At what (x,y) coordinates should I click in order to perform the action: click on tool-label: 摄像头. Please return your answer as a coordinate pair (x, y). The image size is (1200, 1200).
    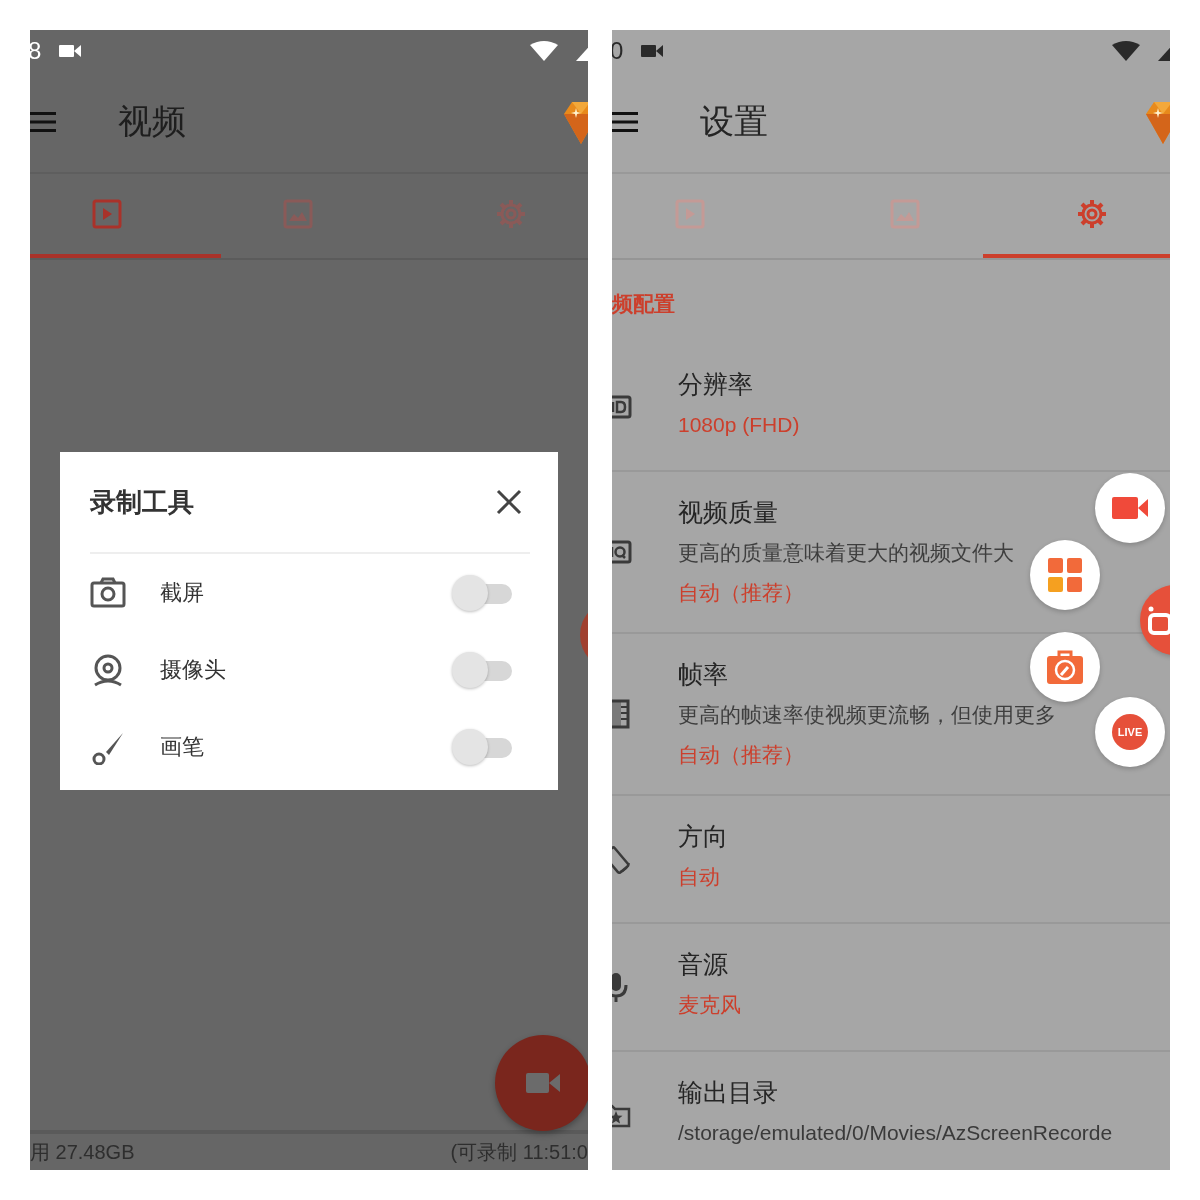
    Looking at the image, I should click on (193, 669).